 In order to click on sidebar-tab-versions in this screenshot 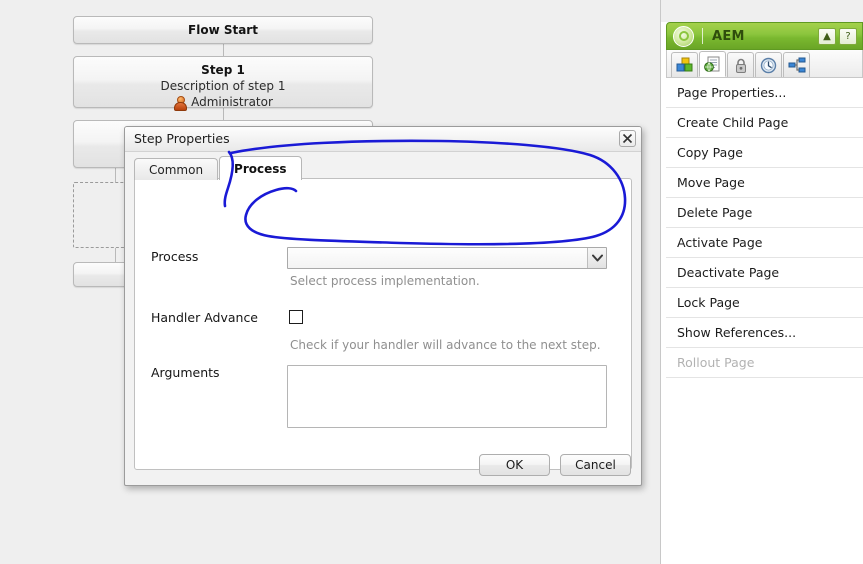, I will do `click(768, 64)`.